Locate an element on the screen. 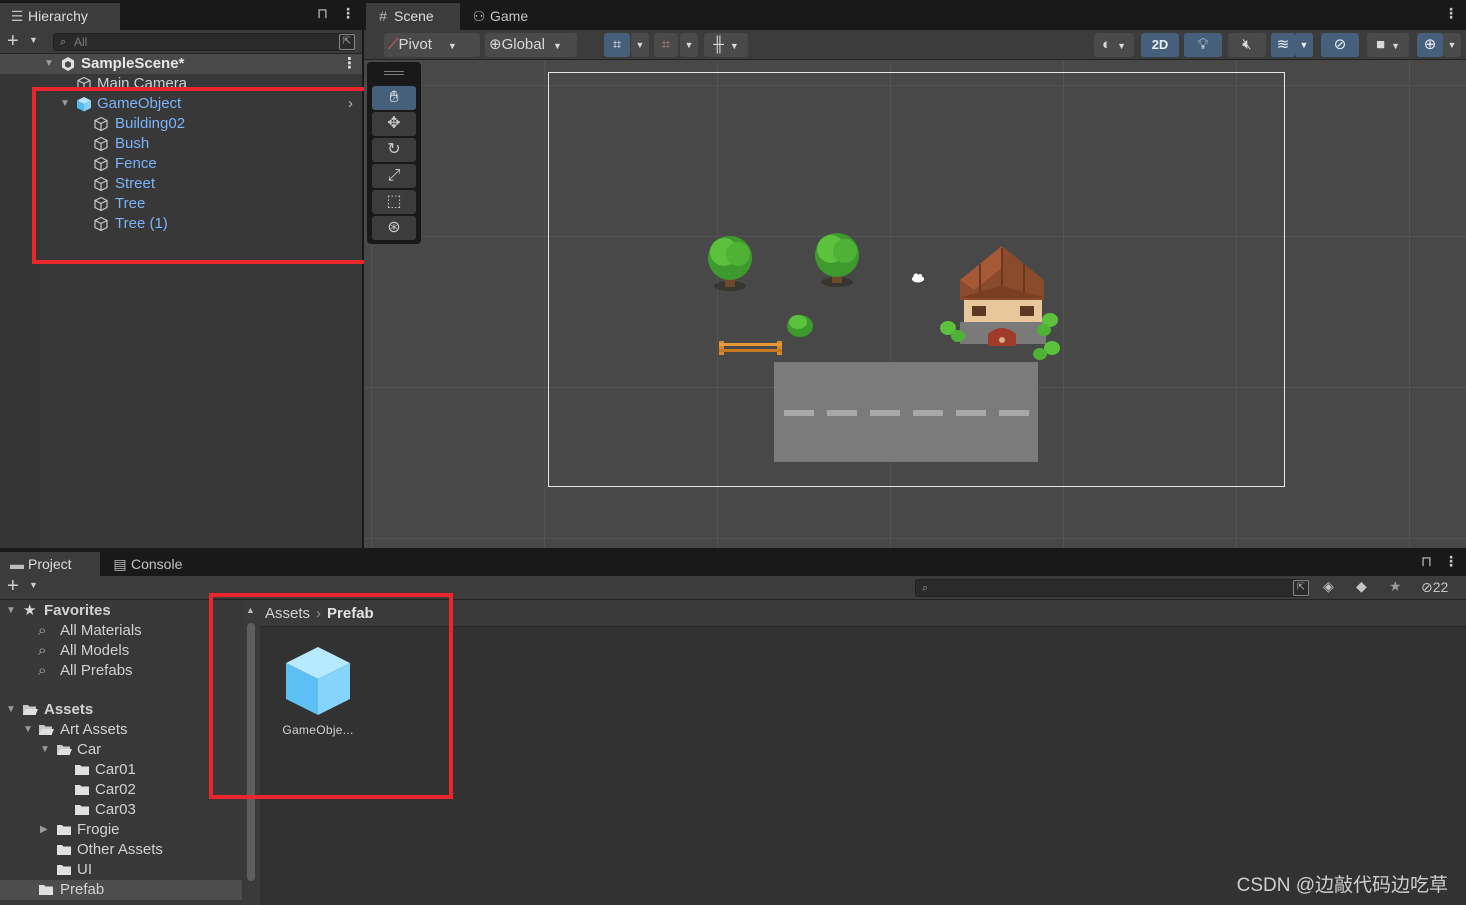 The width and height of the screenshot is (1466, 905). transform-tool-button: ⊛ is located at coordinates (394, 228).